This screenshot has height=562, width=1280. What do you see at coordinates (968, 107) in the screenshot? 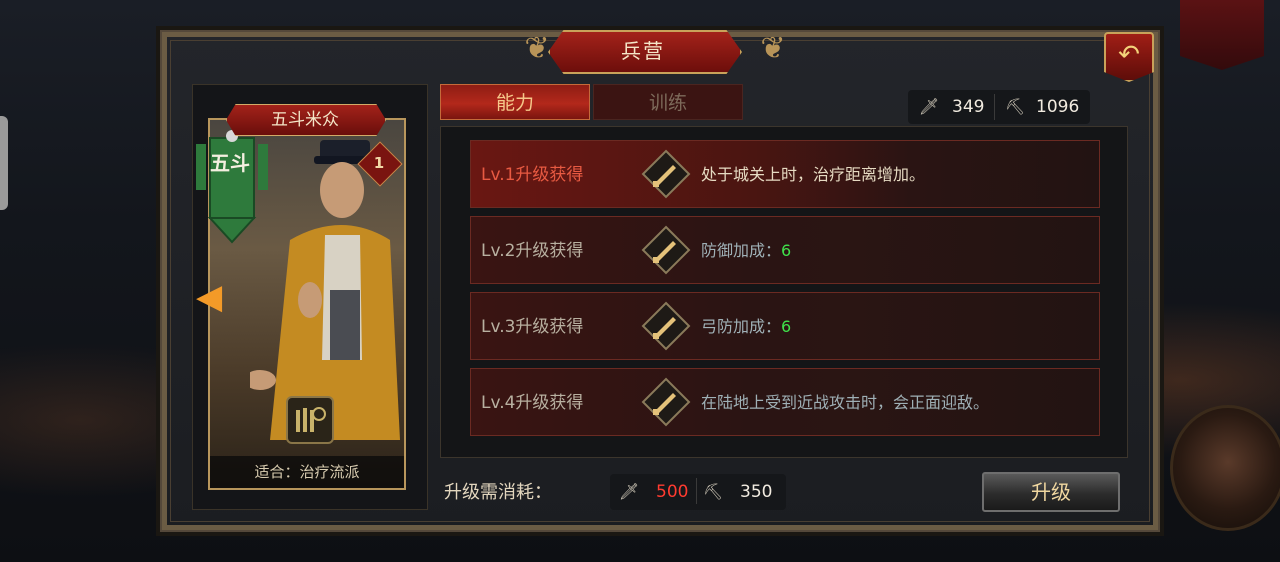
I see `sword-amount: 349` at bounding box center [968, 107].